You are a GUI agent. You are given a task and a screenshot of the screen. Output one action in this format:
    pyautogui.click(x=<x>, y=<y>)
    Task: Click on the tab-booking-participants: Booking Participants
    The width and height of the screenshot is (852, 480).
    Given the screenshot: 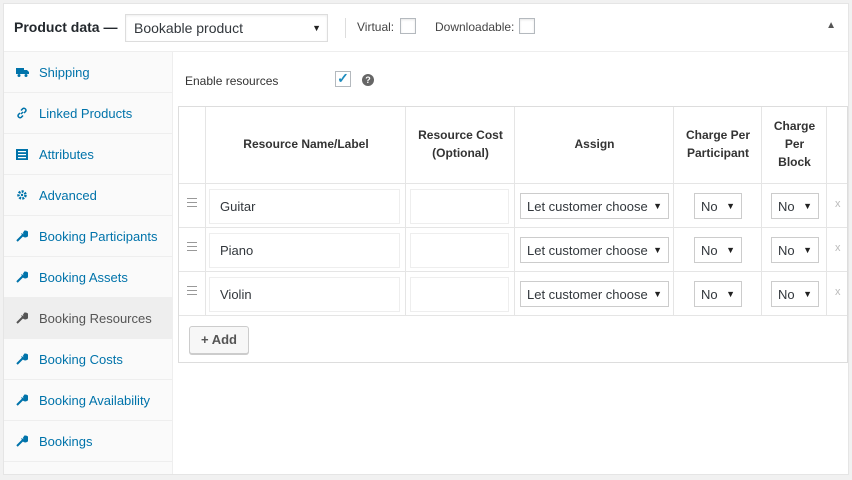 What is the action you would take?
    pyautogui.click(x=88, y=236)
    